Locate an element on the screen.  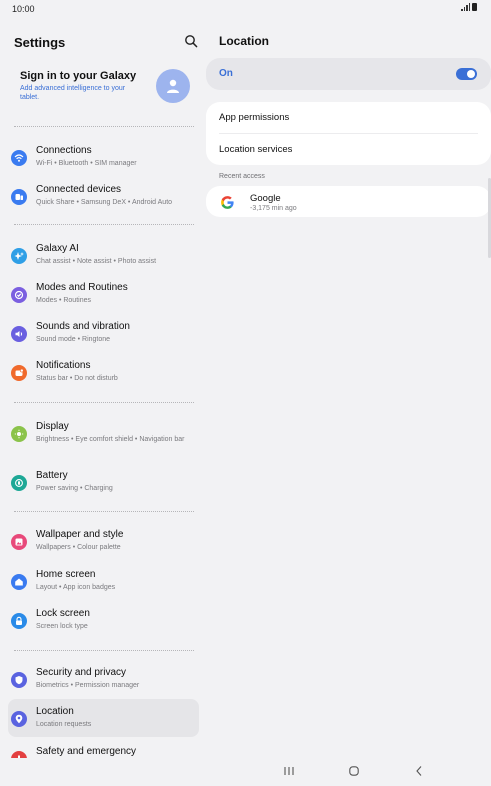
emergency-icon is located at coordinates (19, 754).